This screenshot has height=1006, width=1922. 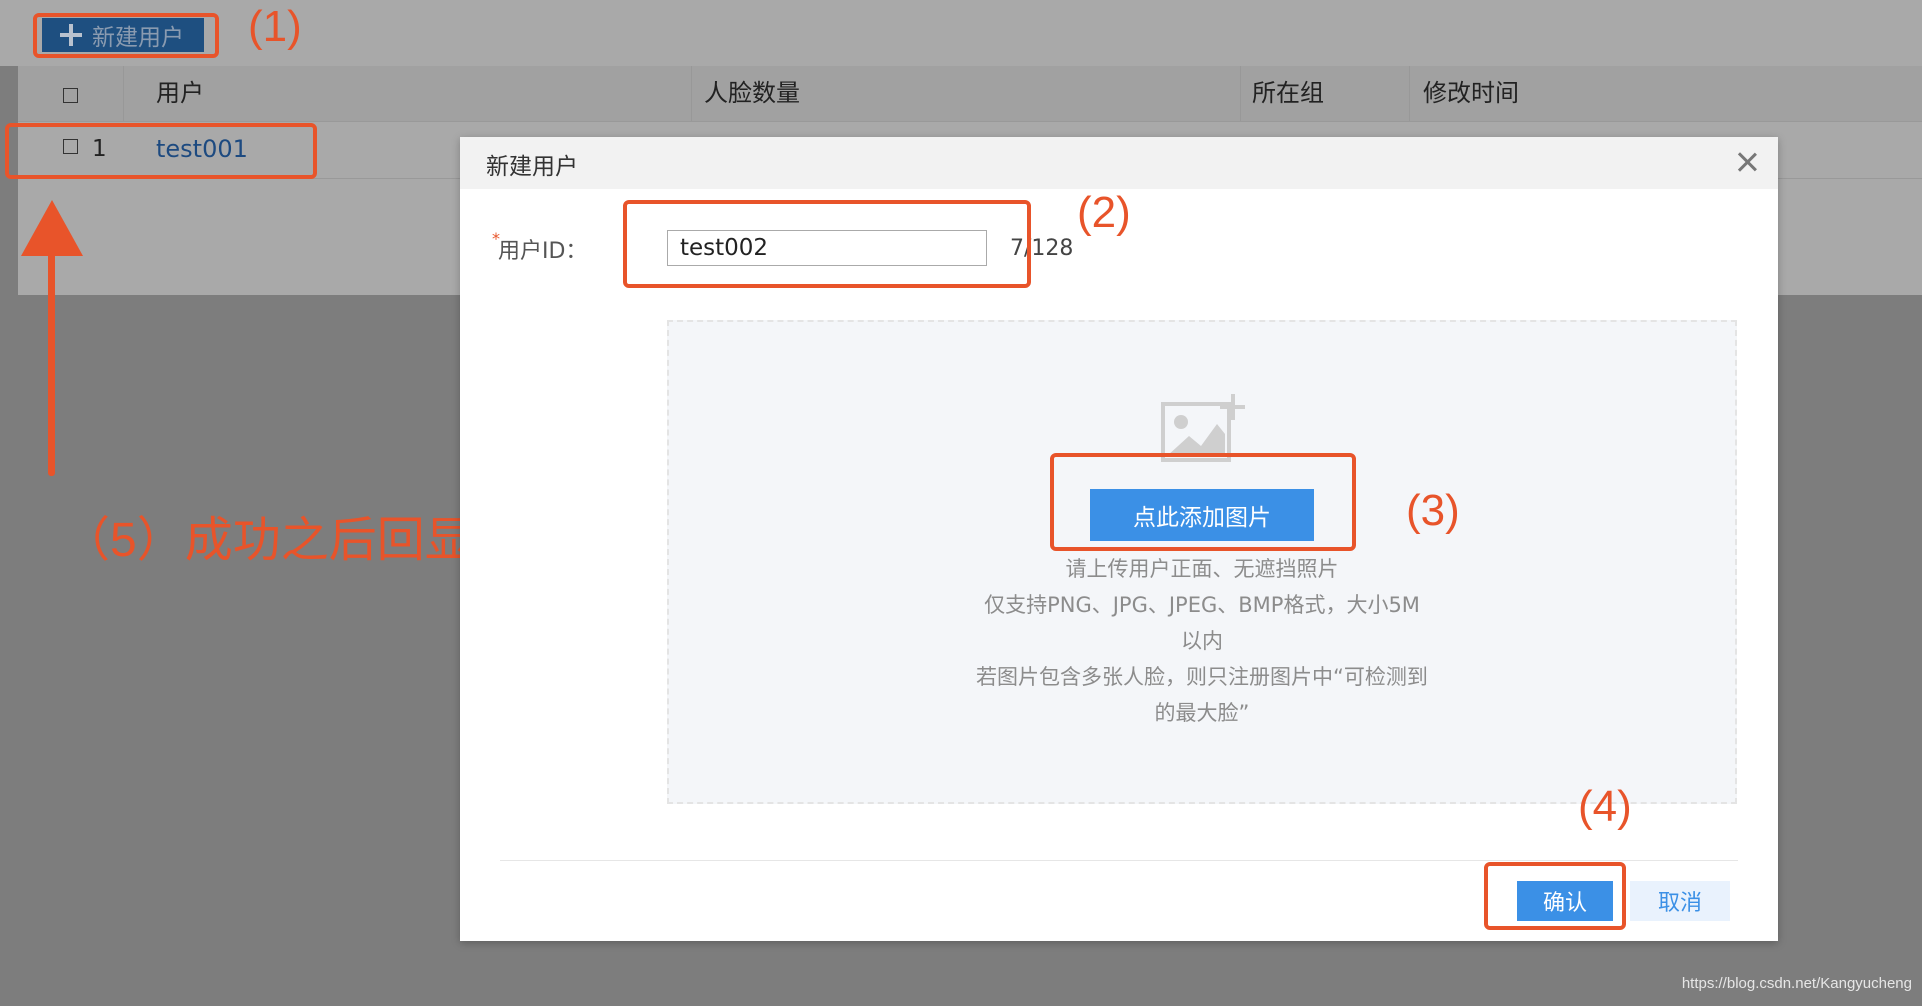 What do you see at coordinates (532, 167) in the screenshot?
I see `dialog-title: 新建用户` at bounding box center [532, 167].